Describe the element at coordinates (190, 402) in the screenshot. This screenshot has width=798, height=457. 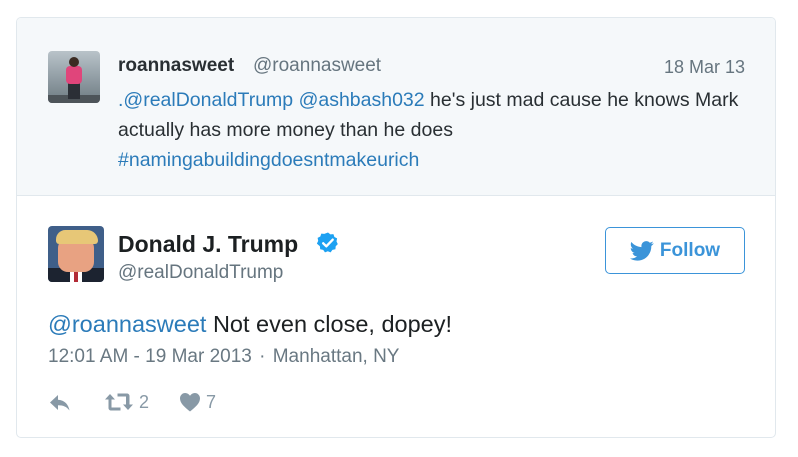
I see `heart-icon` at that location.